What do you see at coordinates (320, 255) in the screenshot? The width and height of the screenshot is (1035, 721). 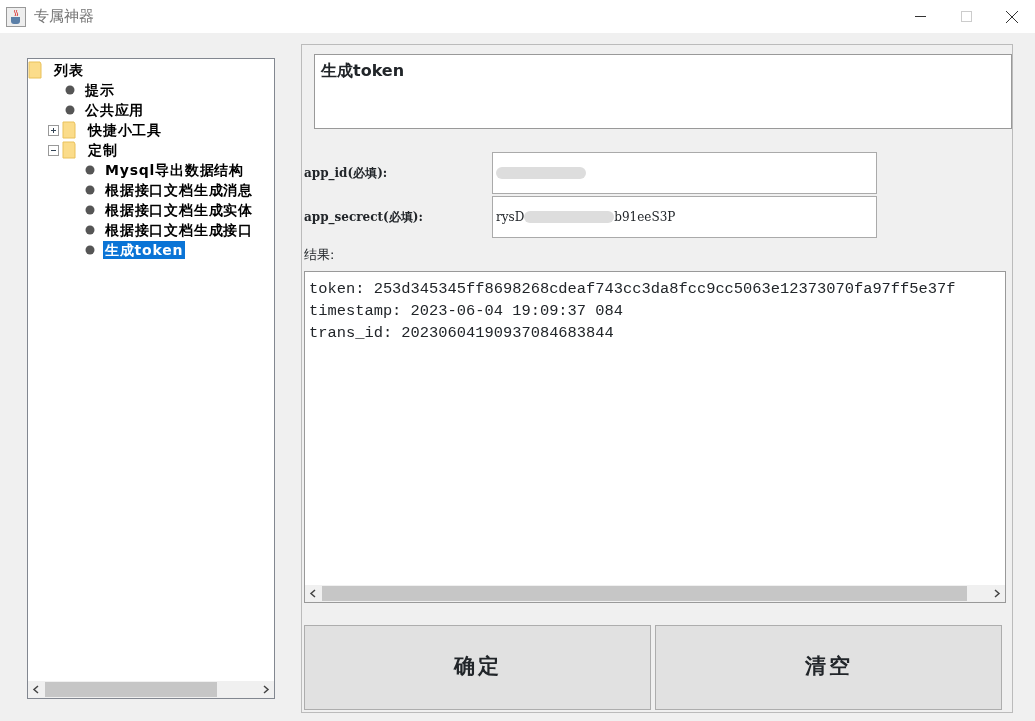 I see `result-label: 结果:` at bounding box center [320, 255].